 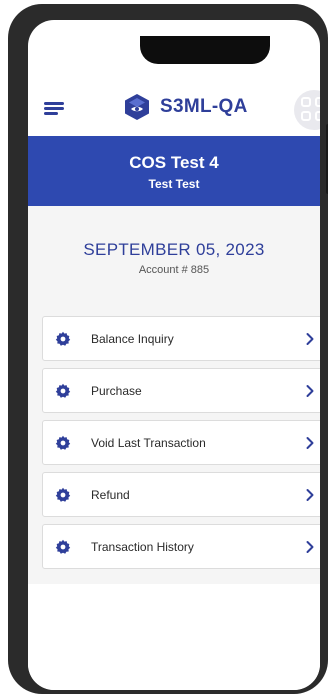 I want to click on brand-name: S3ML-QA, so click(x=204, y=106).